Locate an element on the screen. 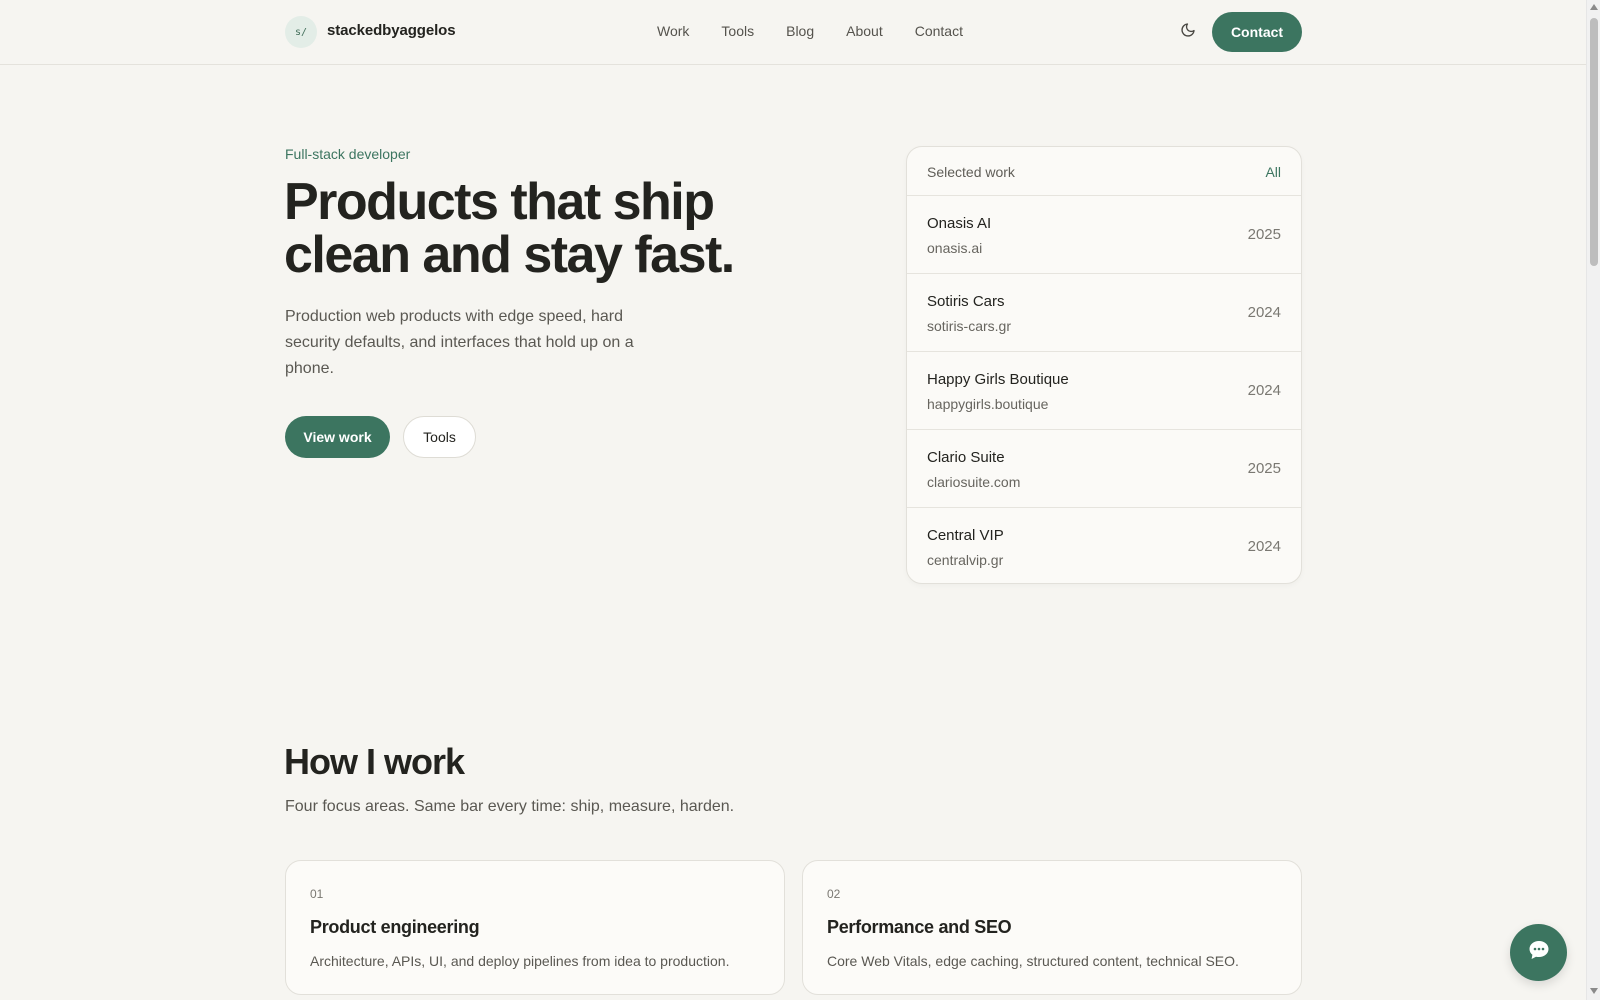  work-item-name: Happy Girls Boutique is located at coordinates (998, 379).